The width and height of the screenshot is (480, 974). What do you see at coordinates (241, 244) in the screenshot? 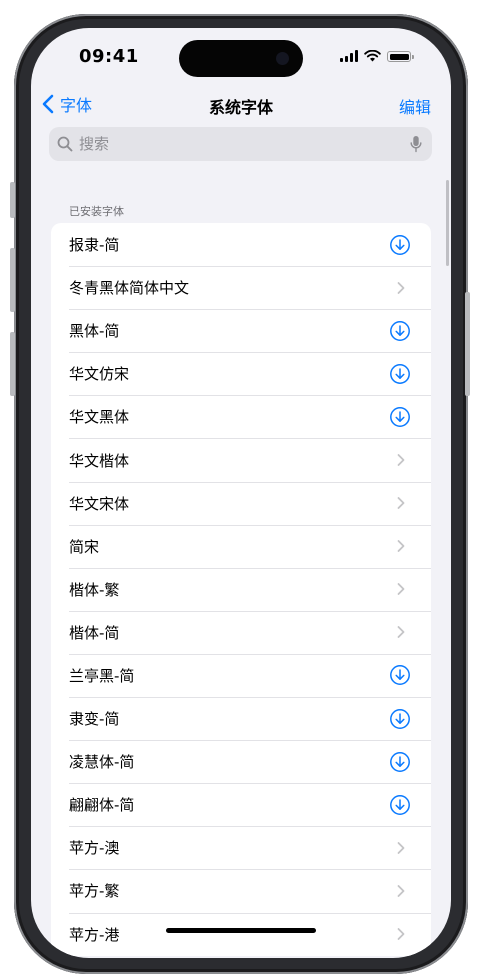
I see `font-row: 报隶-简` at bounding box center [241, 244].